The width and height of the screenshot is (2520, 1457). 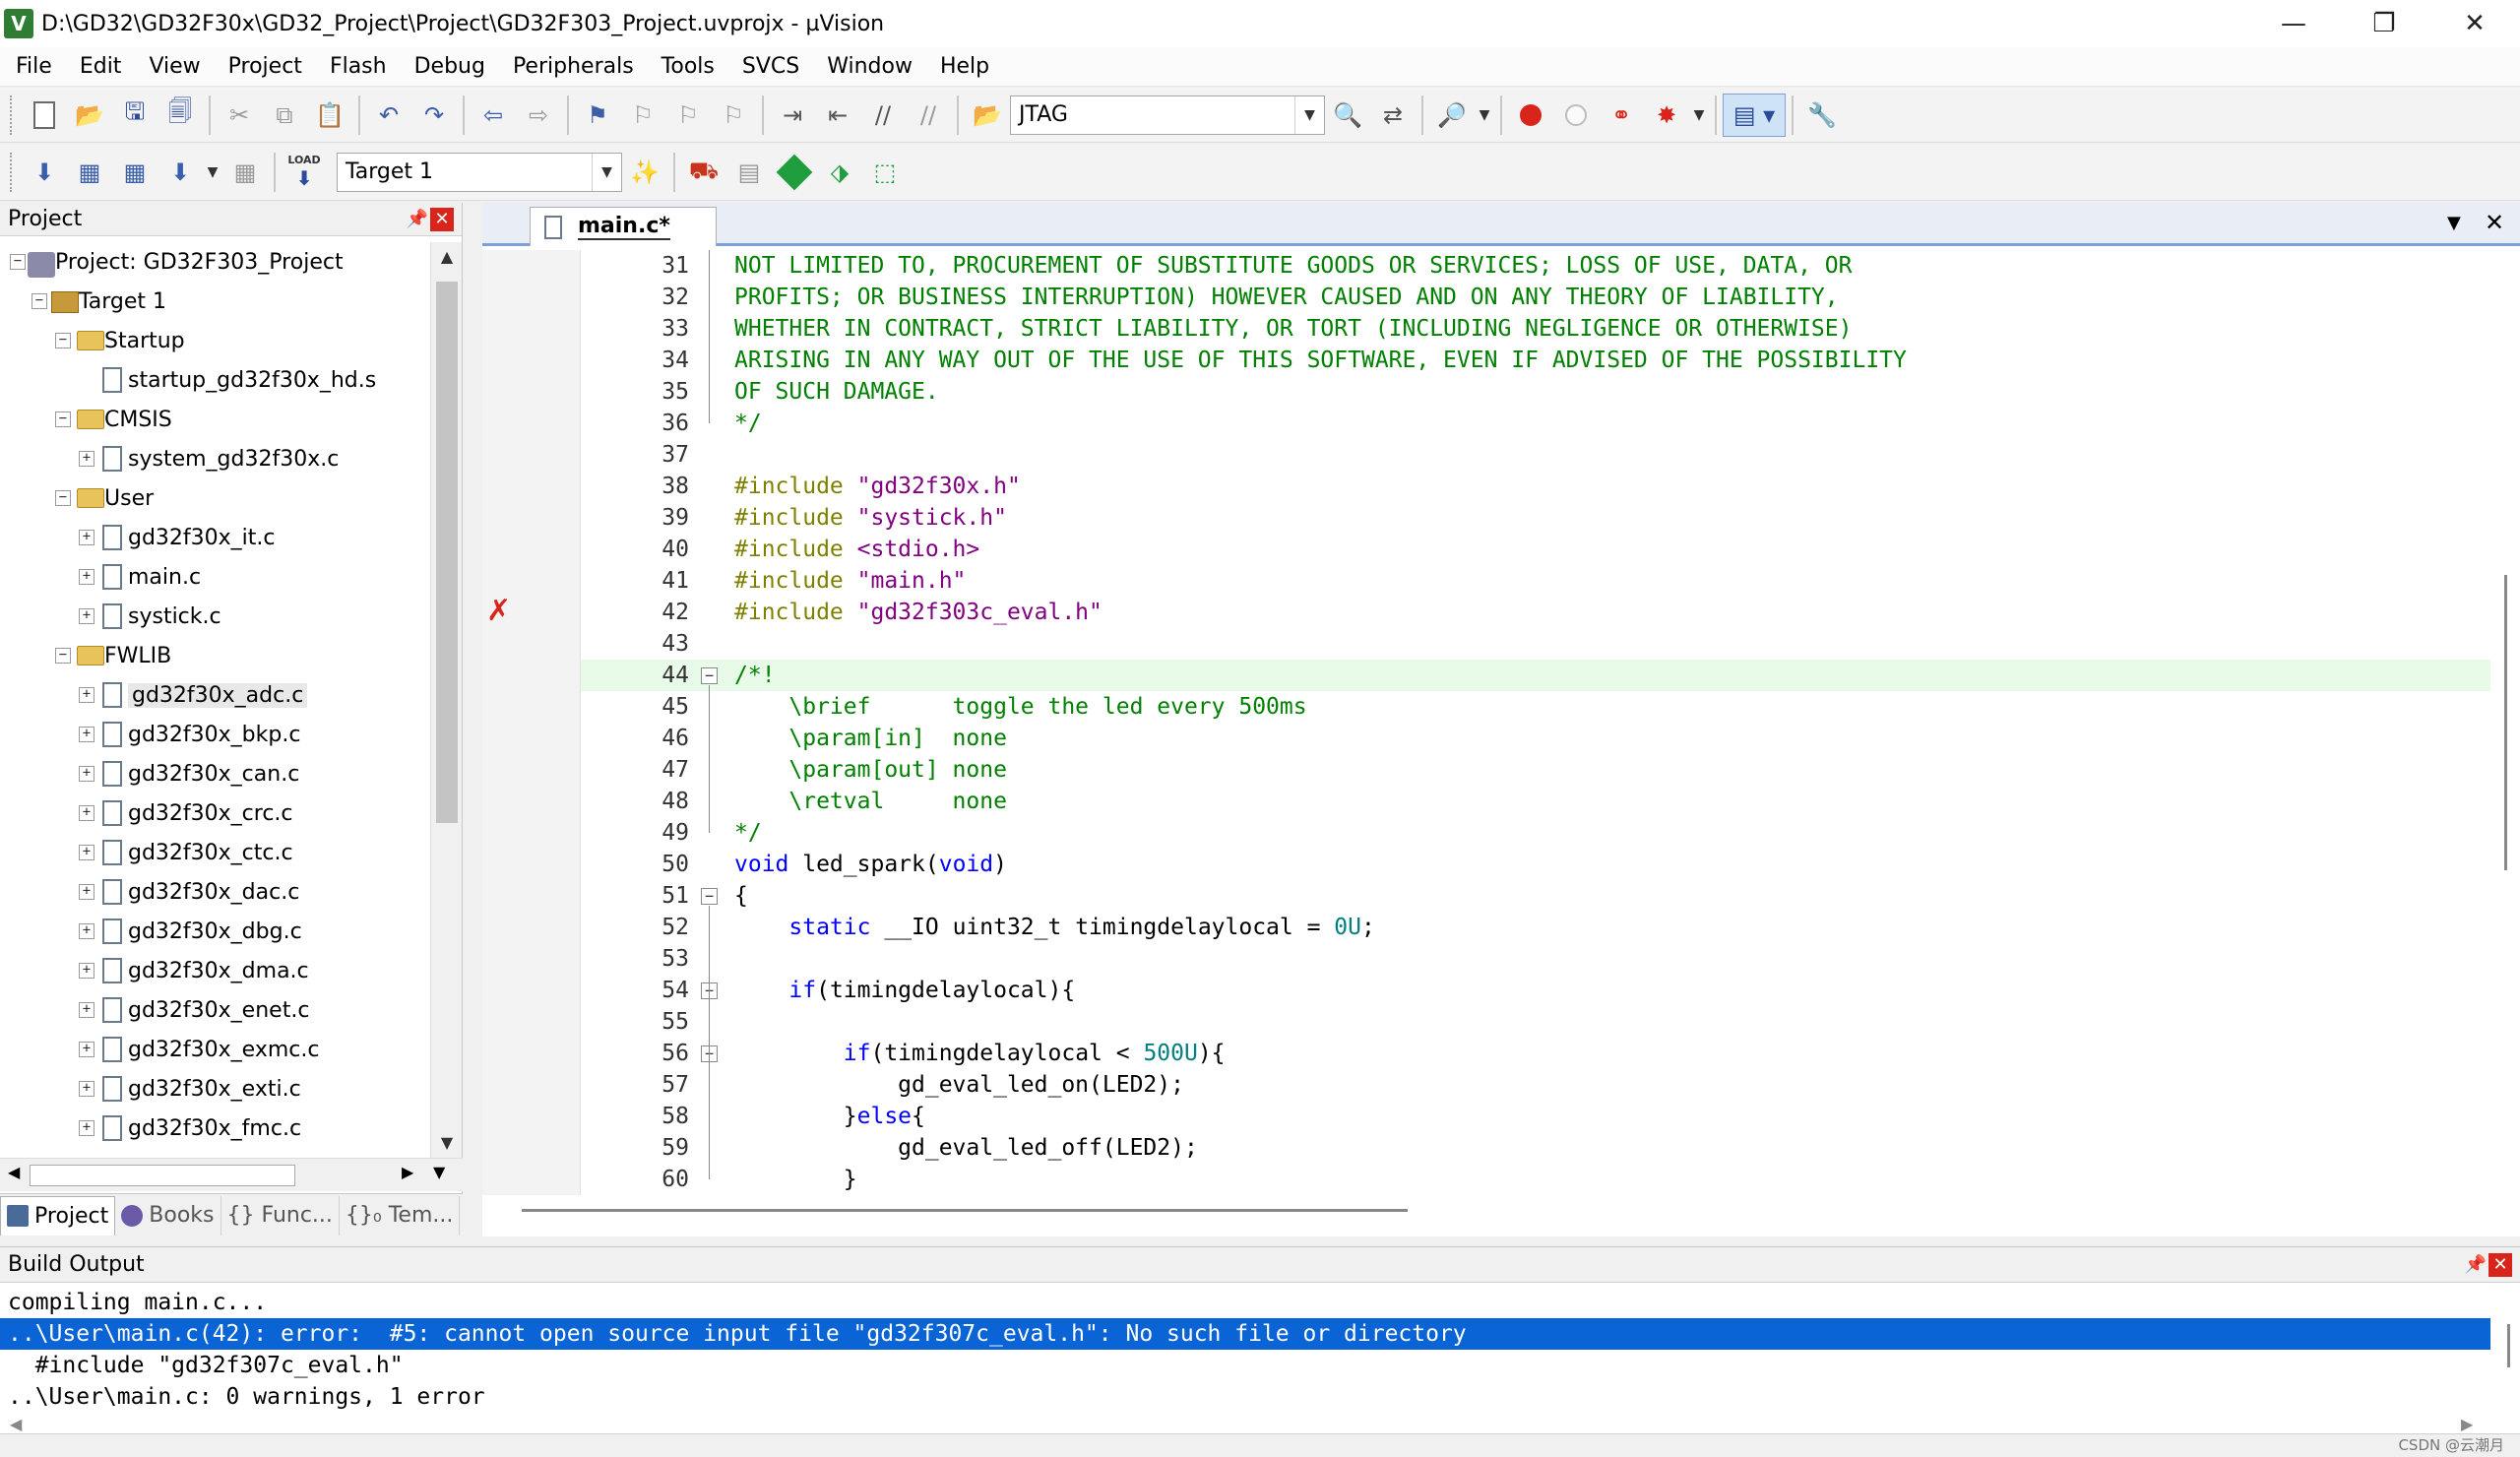 What do you see at coordinates (571, 66) in the screenshot?
I see `menu-peripherals: Peripherals` at bounding box center [571, 66].